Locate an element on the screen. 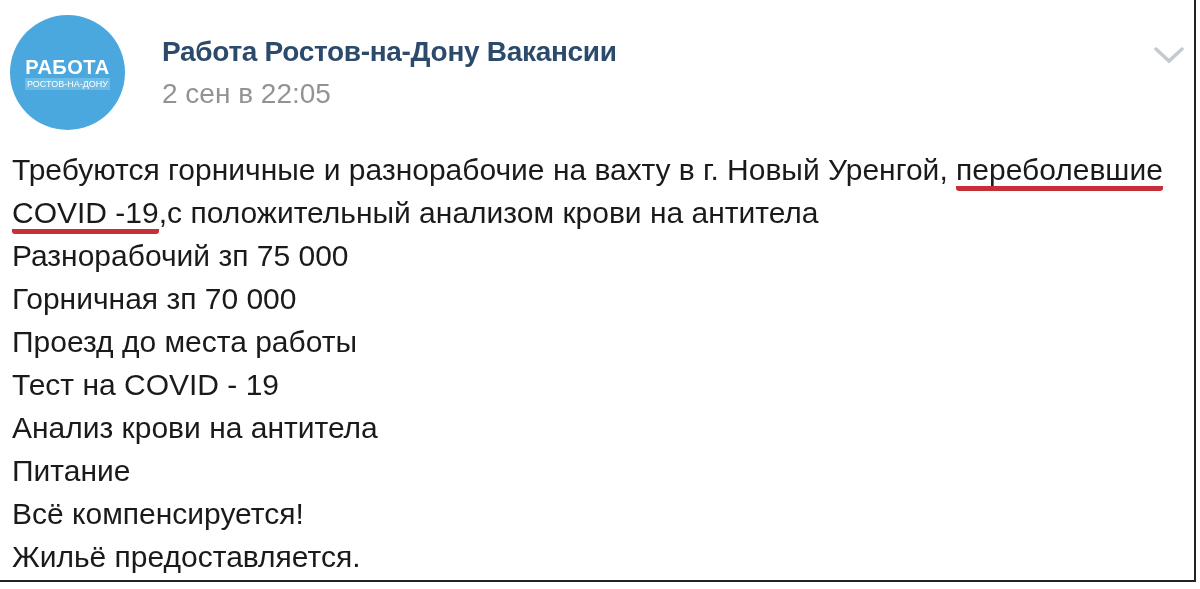 This screenshot has height=589, width=1200. post-line: Разнорабочий зп 75 000 is located at coordinates (180, 256).